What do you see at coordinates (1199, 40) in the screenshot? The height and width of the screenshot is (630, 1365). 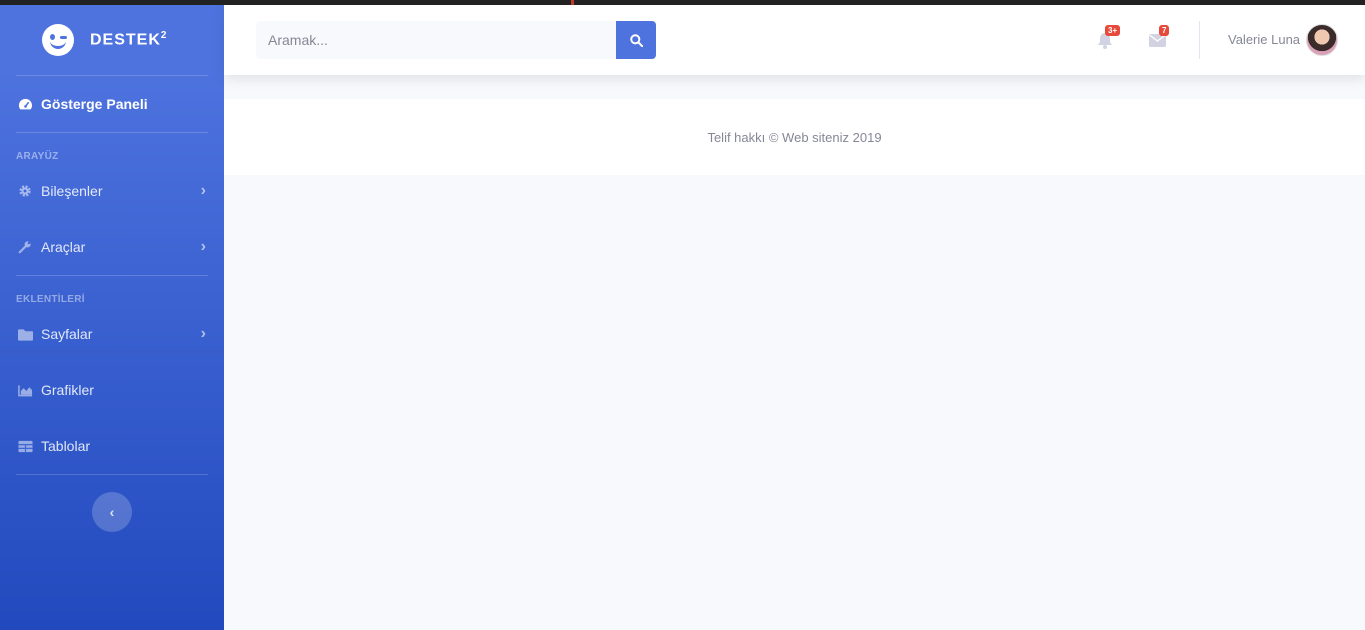 I see `topbar-divider` at bounding box center [1199, 40].